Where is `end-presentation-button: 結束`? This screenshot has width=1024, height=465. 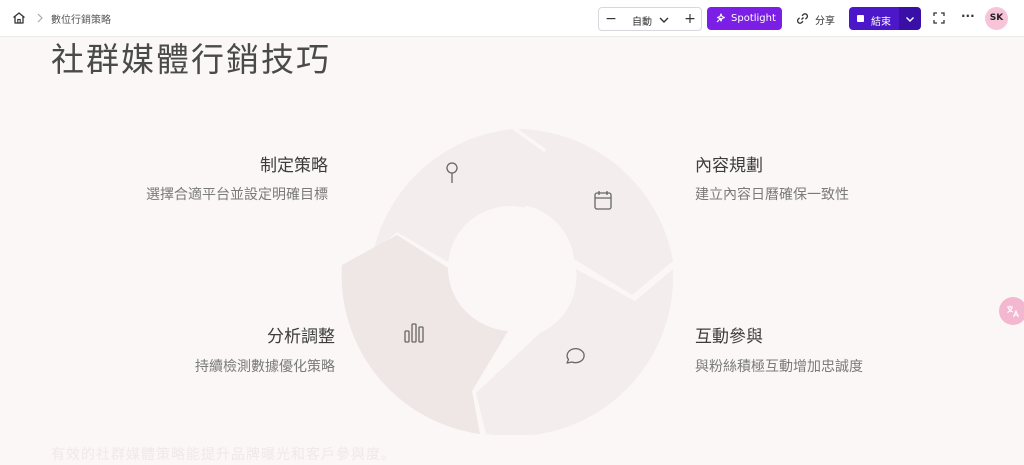 end-presentation-button: 結束 is located at coordinates (874, 18).